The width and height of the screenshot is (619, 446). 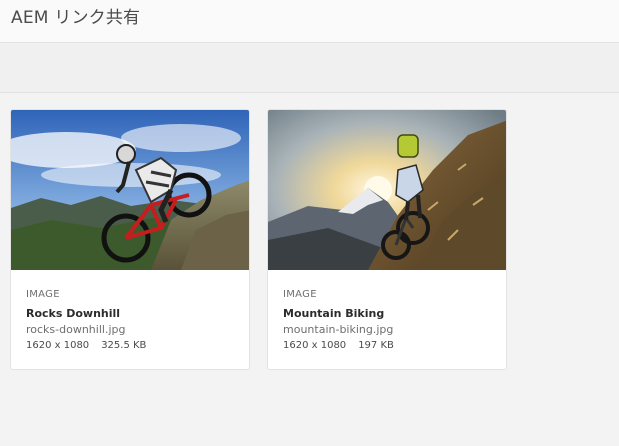 I want to click on app-header: AEM リンク共有, so click(x=309, y=21).